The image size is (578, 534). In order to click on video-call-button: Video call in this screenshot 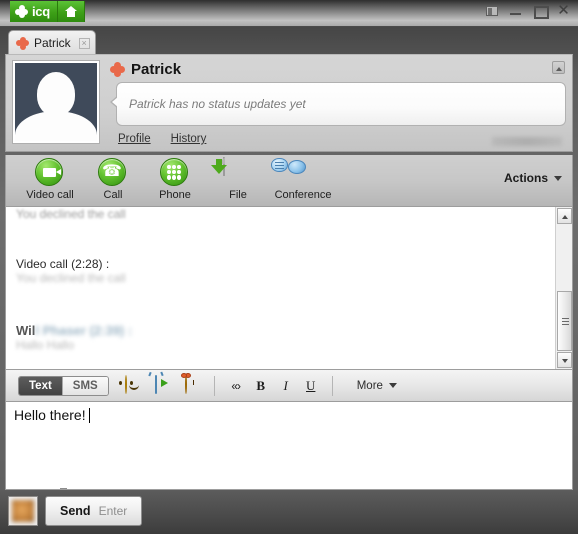, I will do `click(50, 181)`.